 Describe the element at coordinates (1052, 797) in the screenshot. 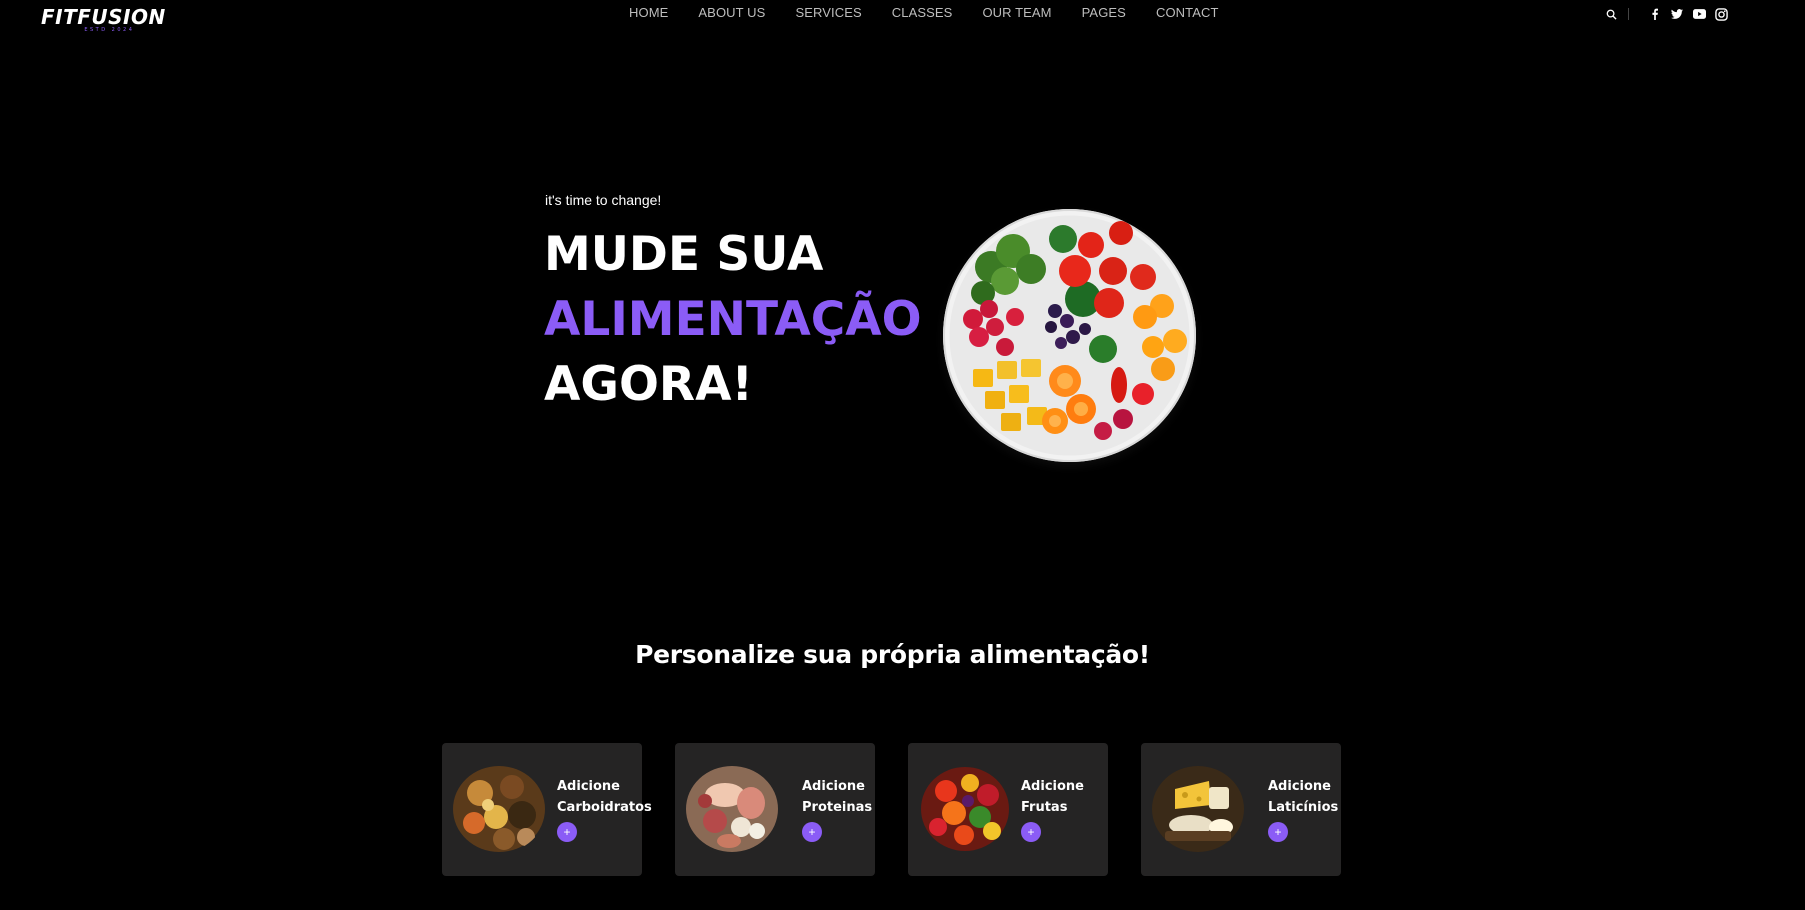

I see `card-text: Adicione Frutas` at that location.